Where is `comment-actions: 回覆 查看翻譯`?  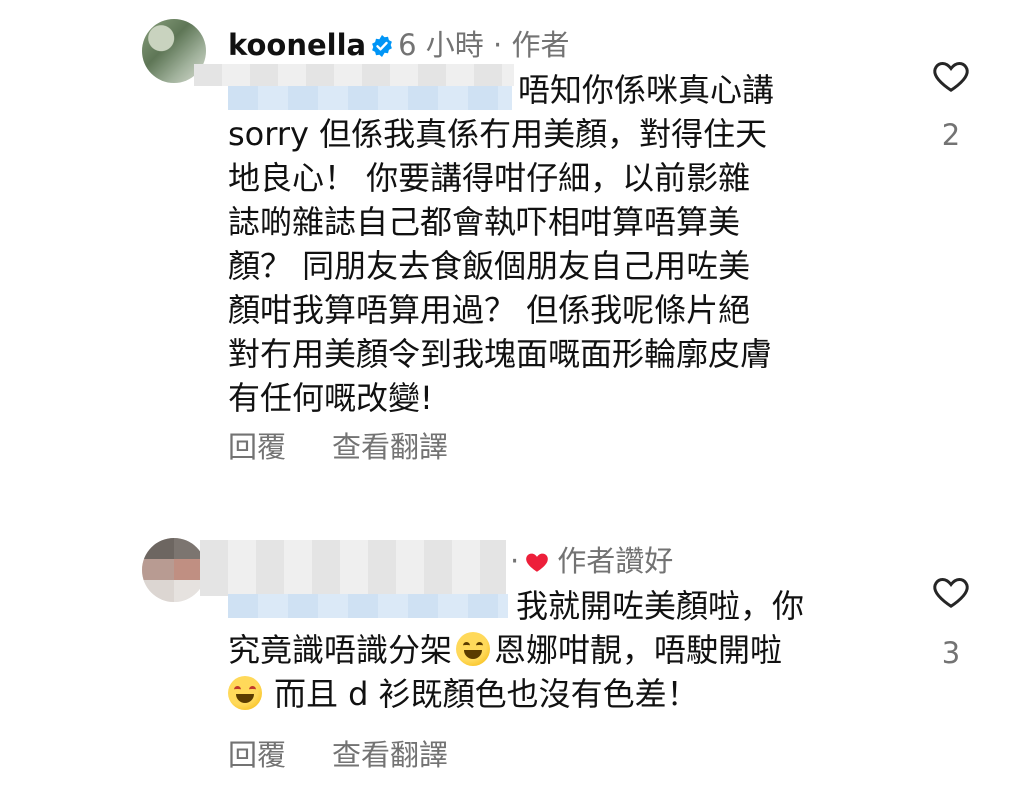 comment-actions: 回覆 查看翻譯 is located at coordinates (361, 753).